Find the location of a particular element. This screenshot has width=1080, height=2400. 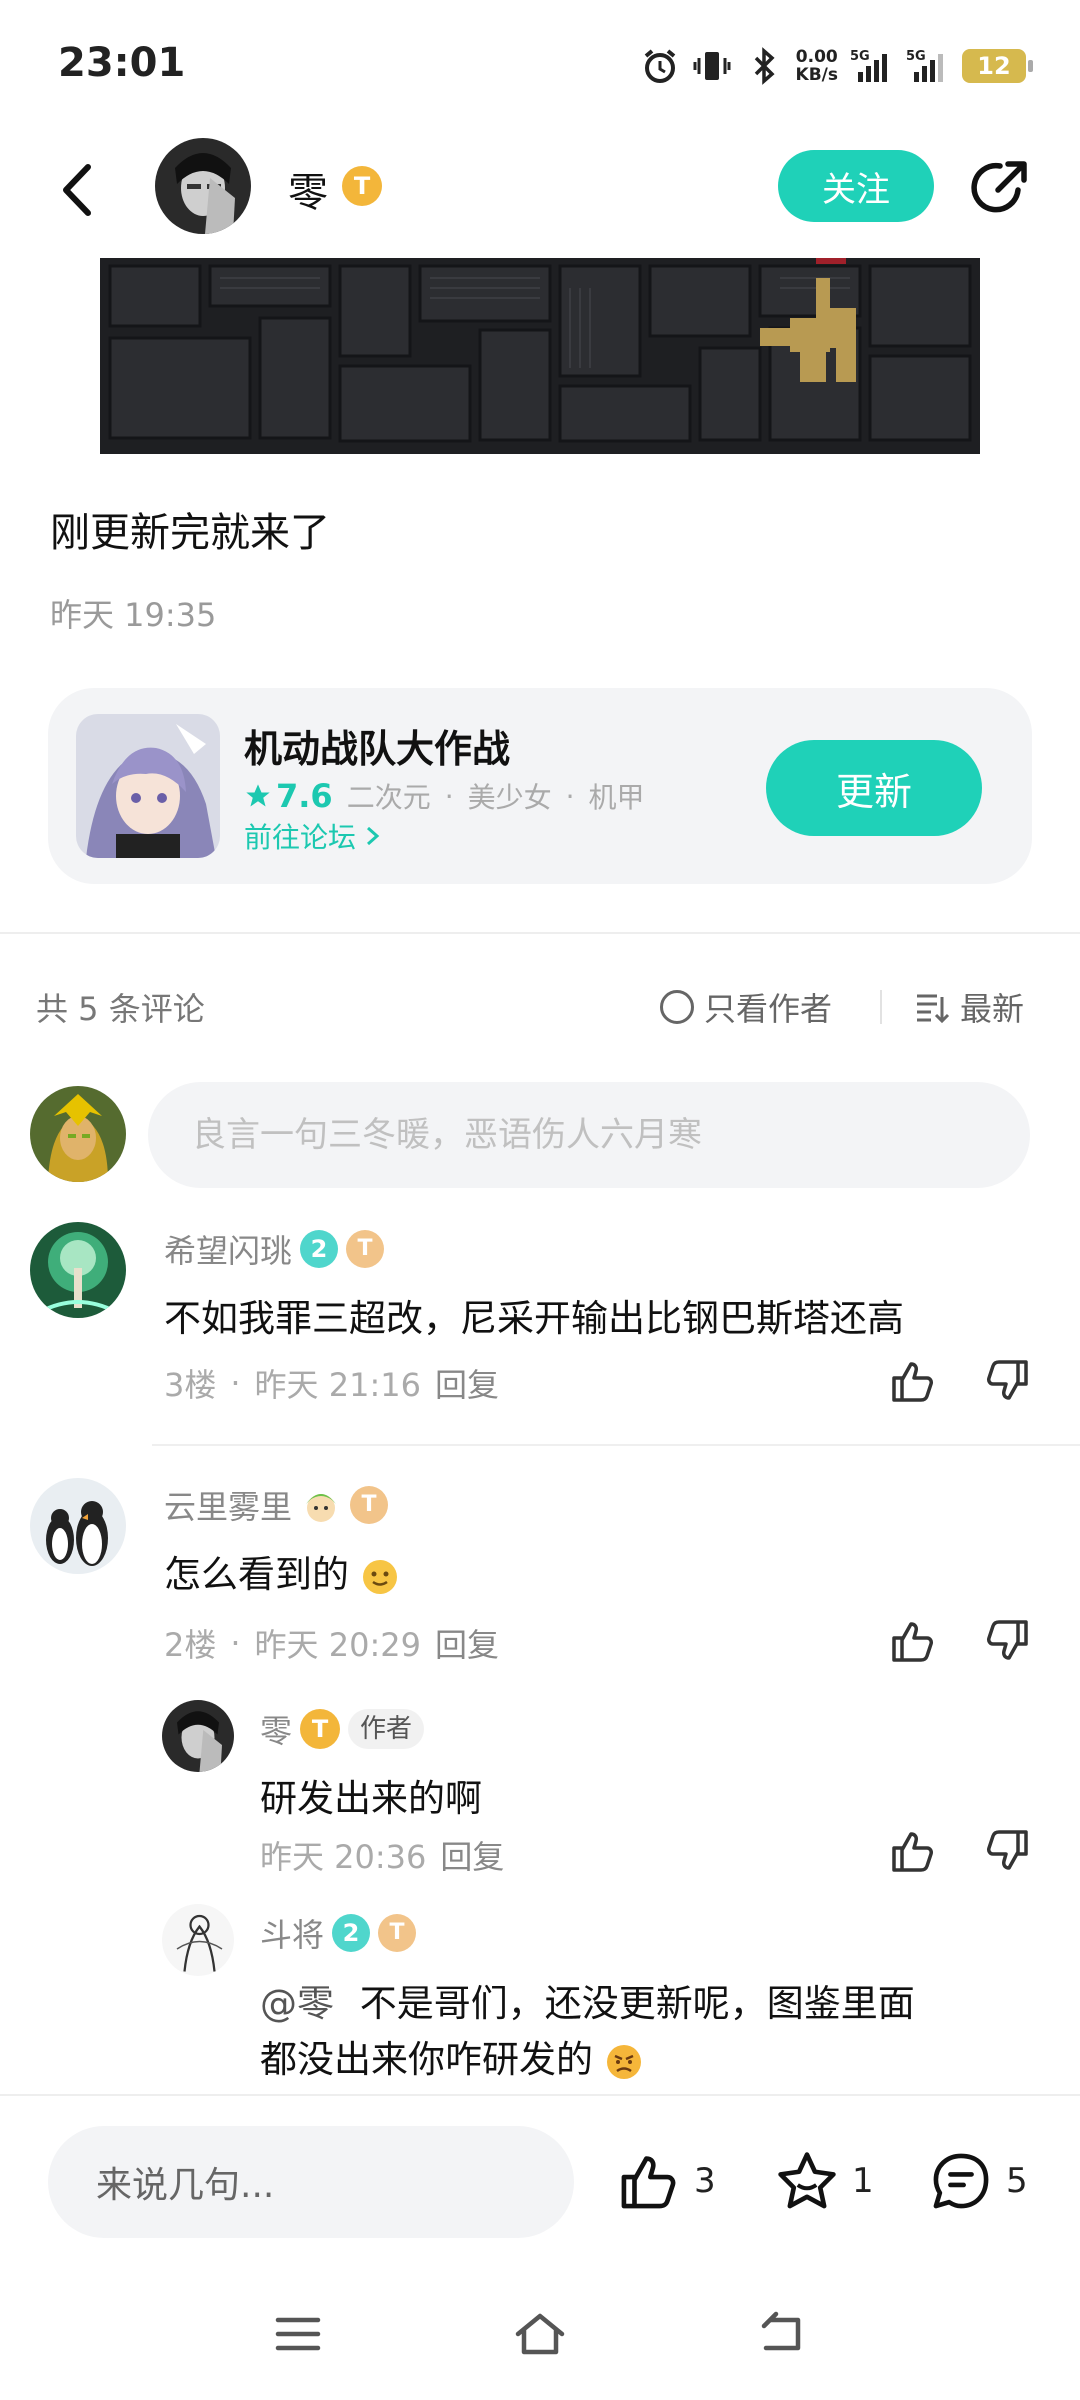

post-time: 昨天 19:35 is located at coordinates (133, 615).